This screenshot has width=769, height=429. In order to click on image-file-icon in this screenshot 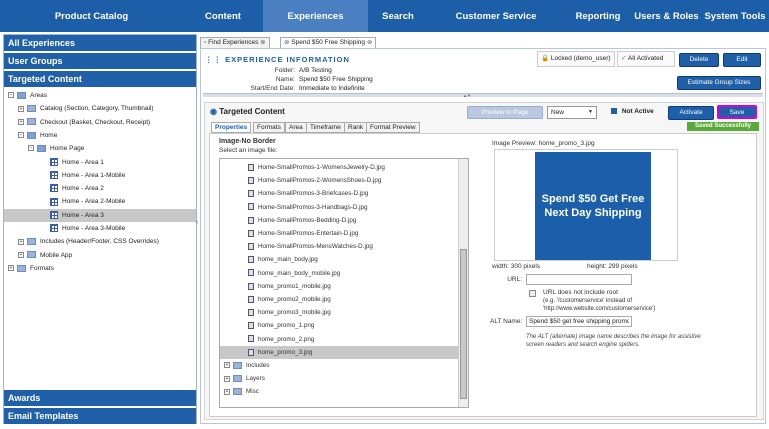, I will do `click(251, 220)`.